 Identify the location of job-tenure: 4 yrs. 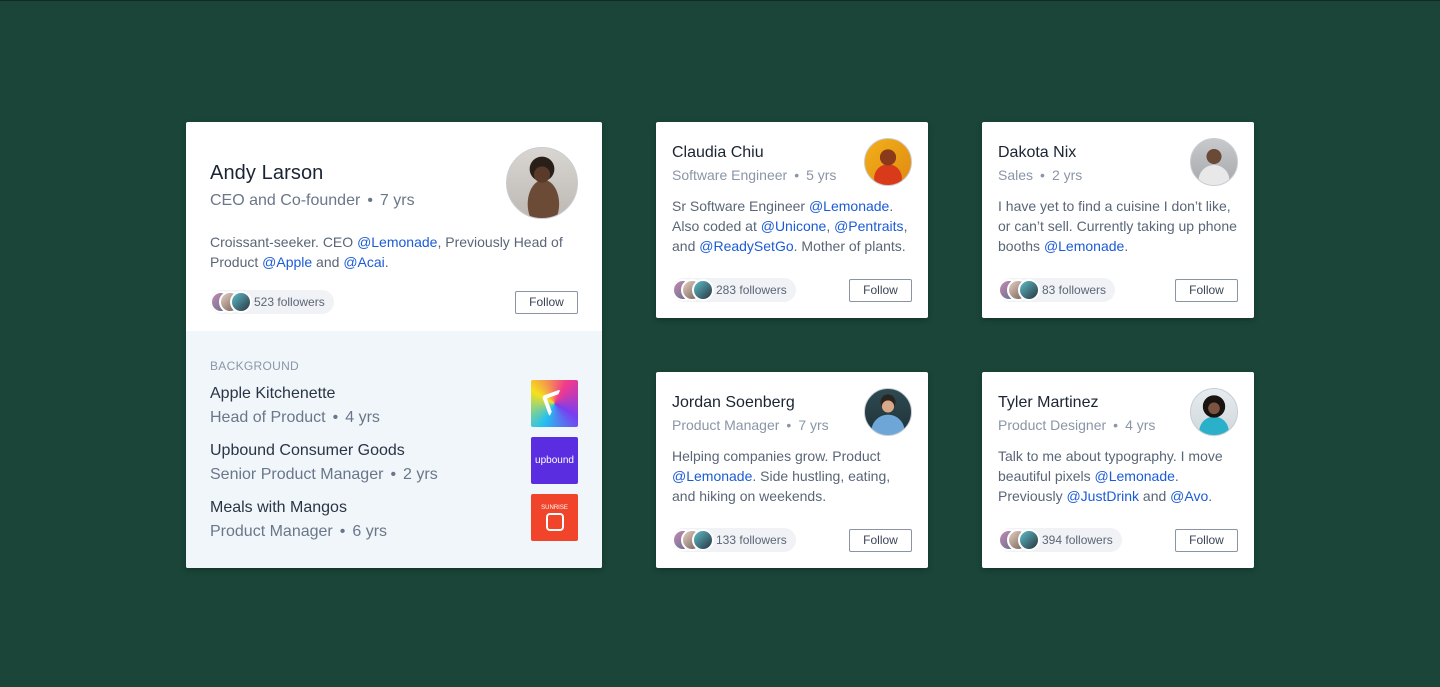
(362, 417).